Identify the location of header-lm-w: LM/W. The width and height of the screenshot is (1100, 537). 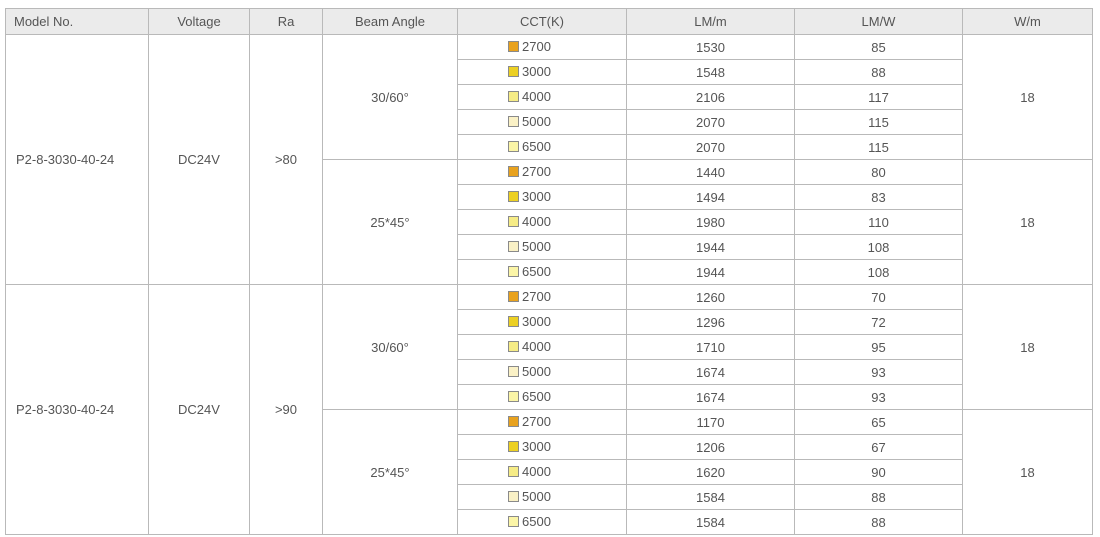
(878, 21).